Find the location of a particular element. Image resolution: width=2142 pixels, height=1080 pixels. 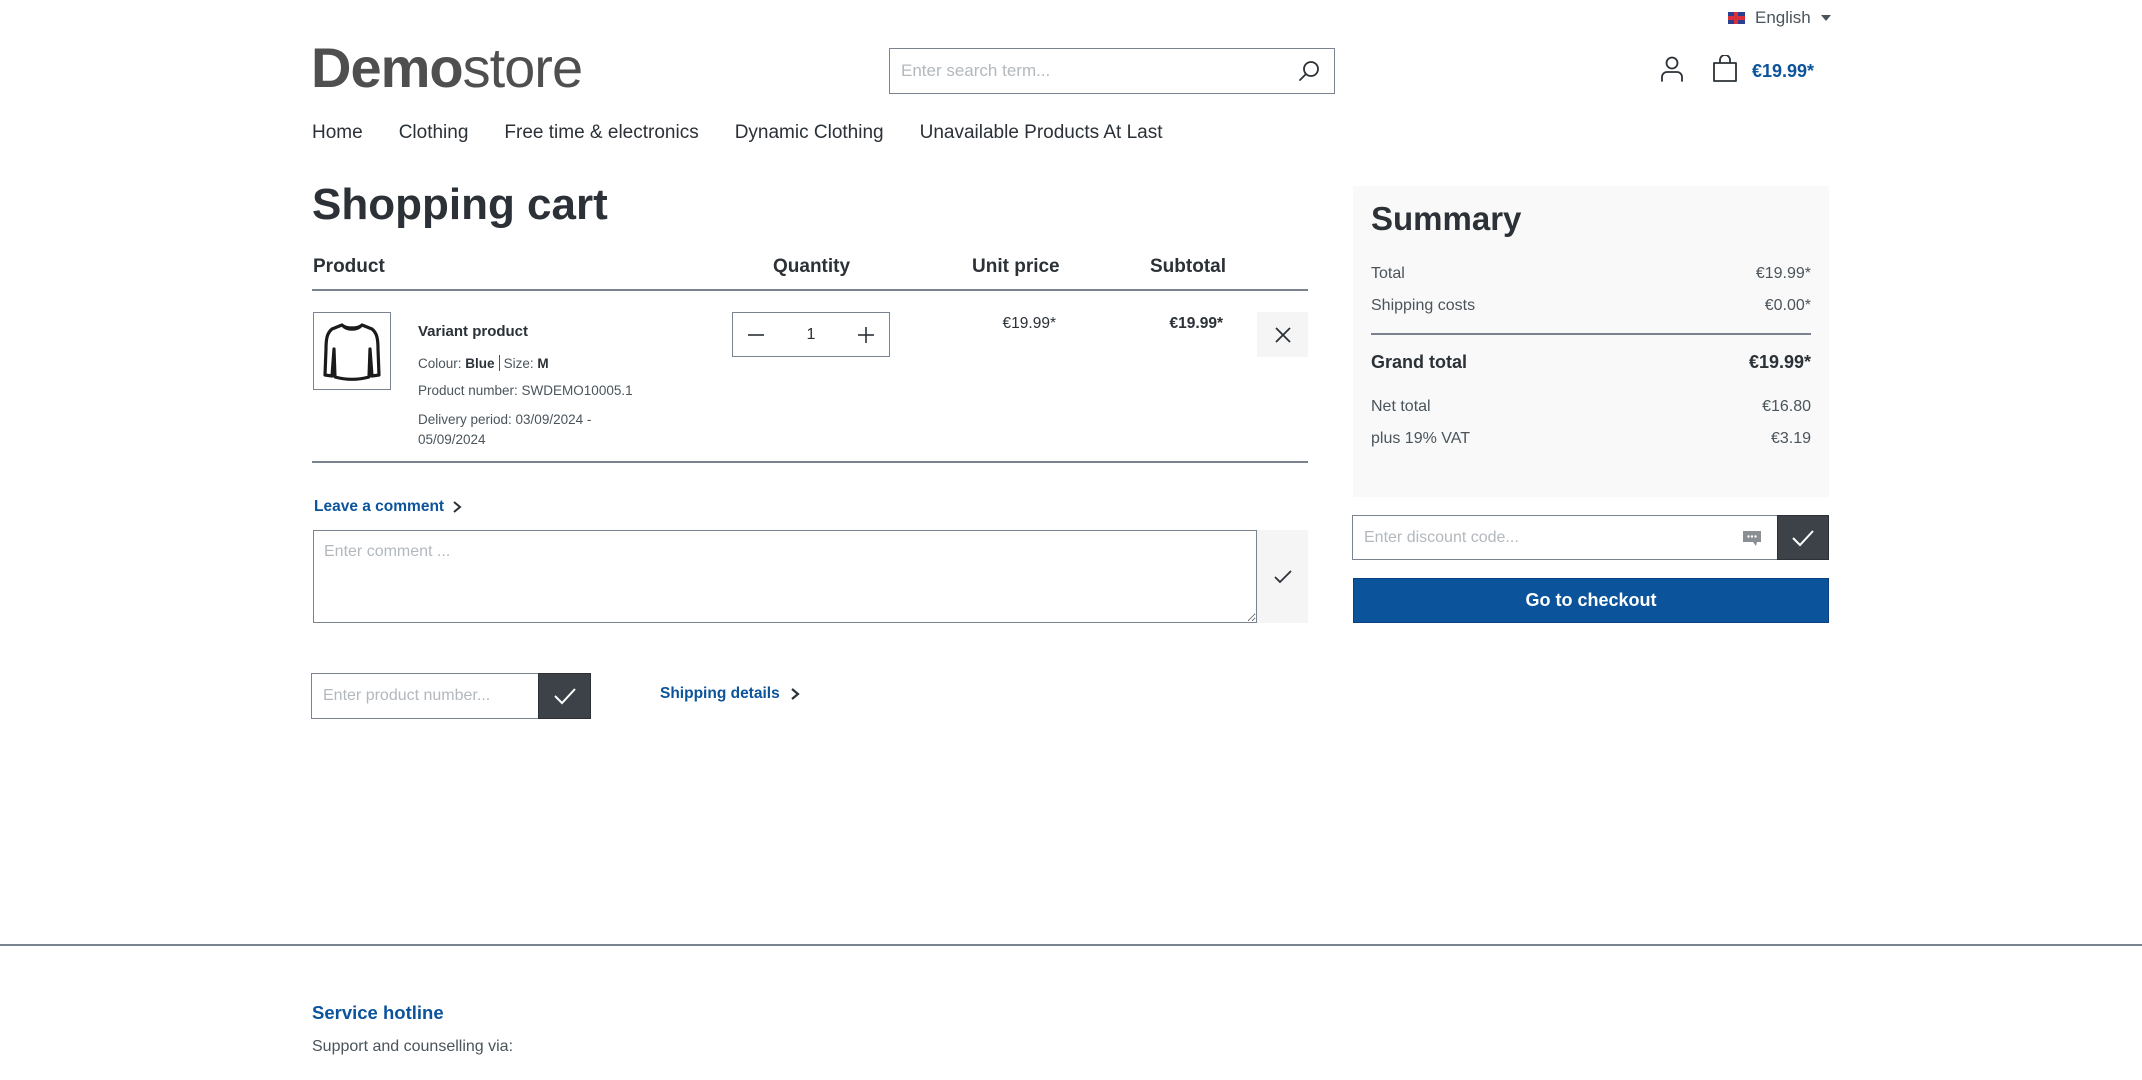

nav-item-home: Home is located at coordinates (337, 133).